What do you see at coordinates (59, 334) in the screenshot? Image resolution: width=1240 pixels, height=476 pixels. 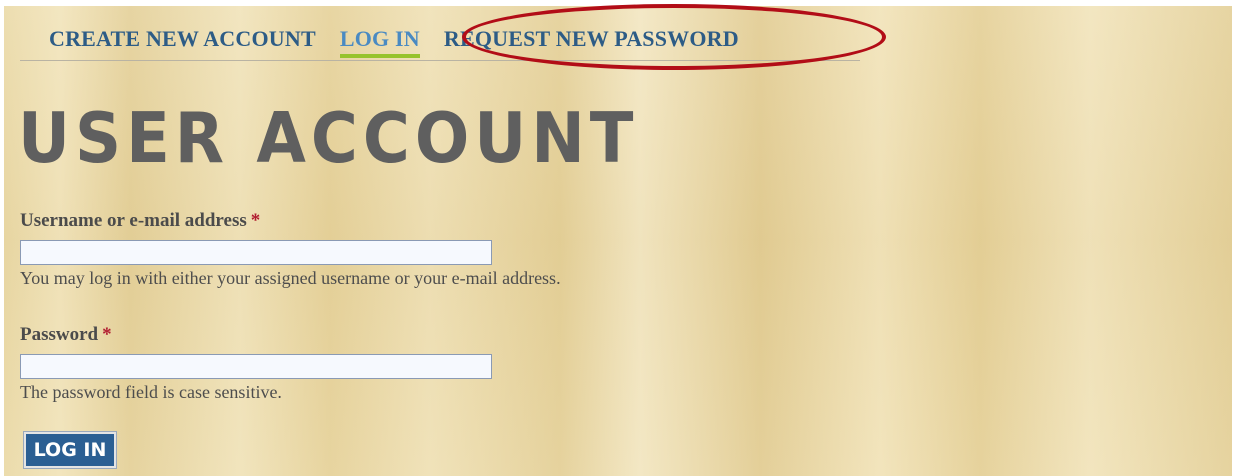 I see `password-label-text: Password` at bounding box center [59, 334].